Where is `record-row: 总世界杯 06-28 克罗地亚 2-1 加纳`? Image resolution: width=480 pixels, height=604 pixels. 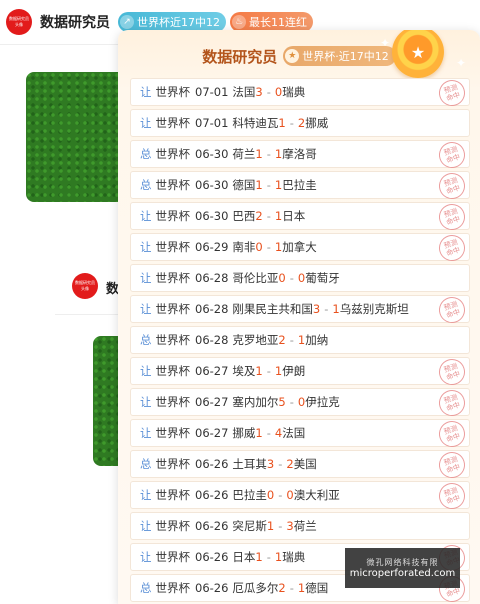 record-row: 总世界杯 06-28 克罗地亚 2-1 加纳 is located at coordinates (300, 340).